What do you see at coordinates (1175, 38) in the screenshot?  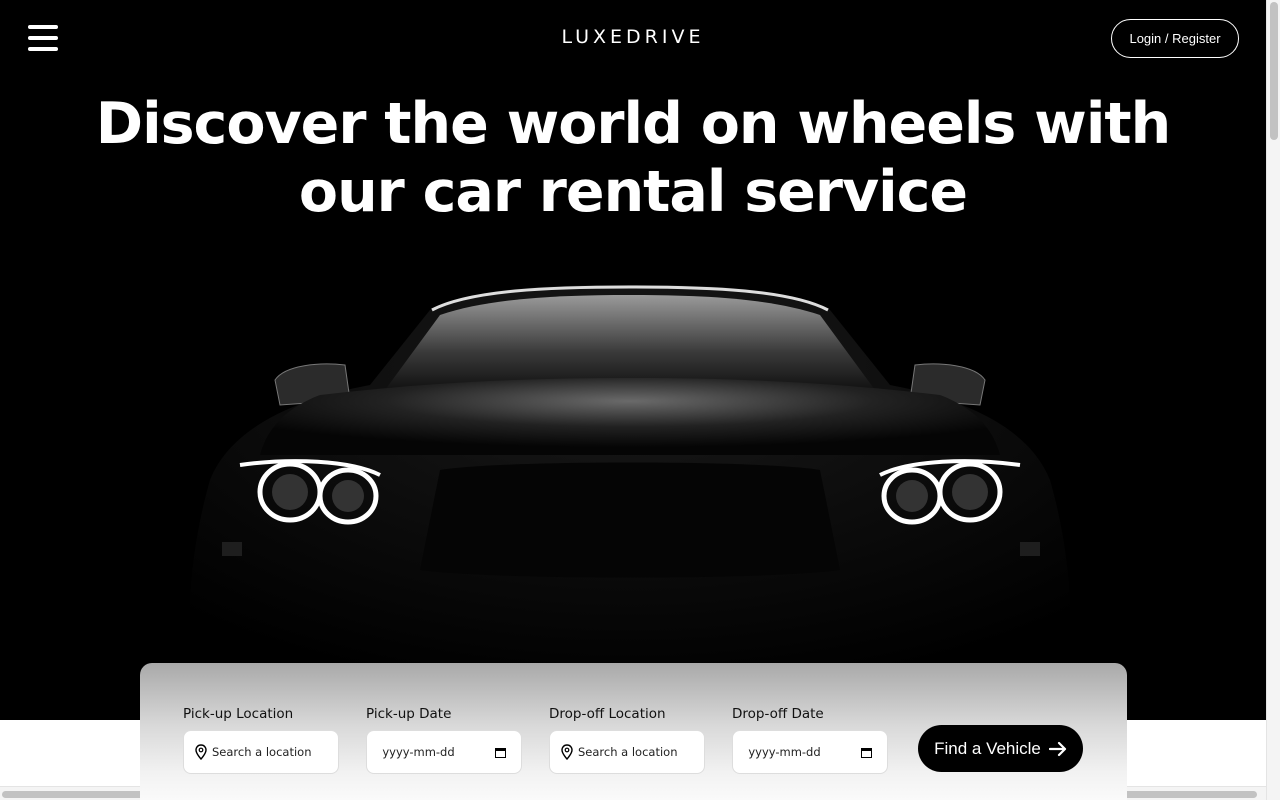 I see `login-register-button: Login / Register` at bounding box center [1175, 38].